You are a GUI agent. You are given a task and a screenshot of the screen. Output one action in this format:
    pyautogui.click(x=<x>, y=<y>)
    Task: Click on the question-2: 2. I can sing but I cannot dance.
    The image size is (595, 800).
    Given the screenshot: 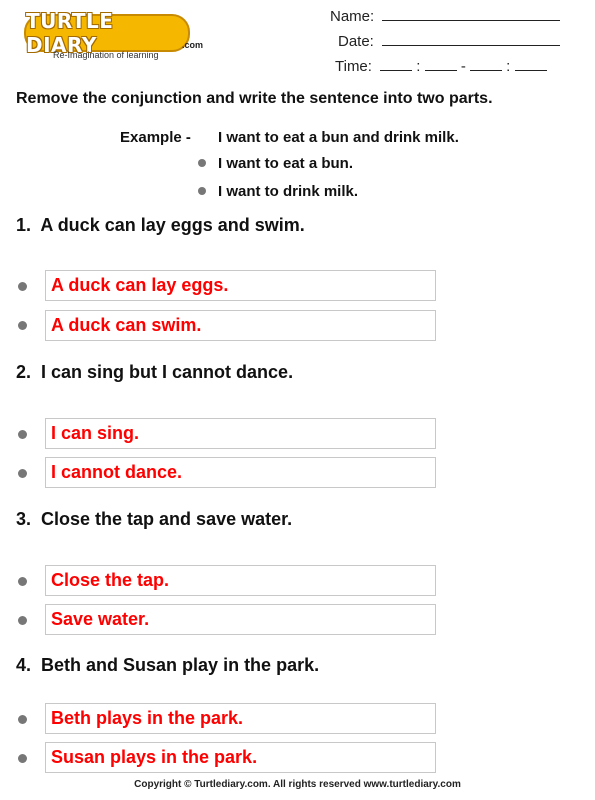 What is the action you would take?
    pyautogui.click(x=154, y=372)
    